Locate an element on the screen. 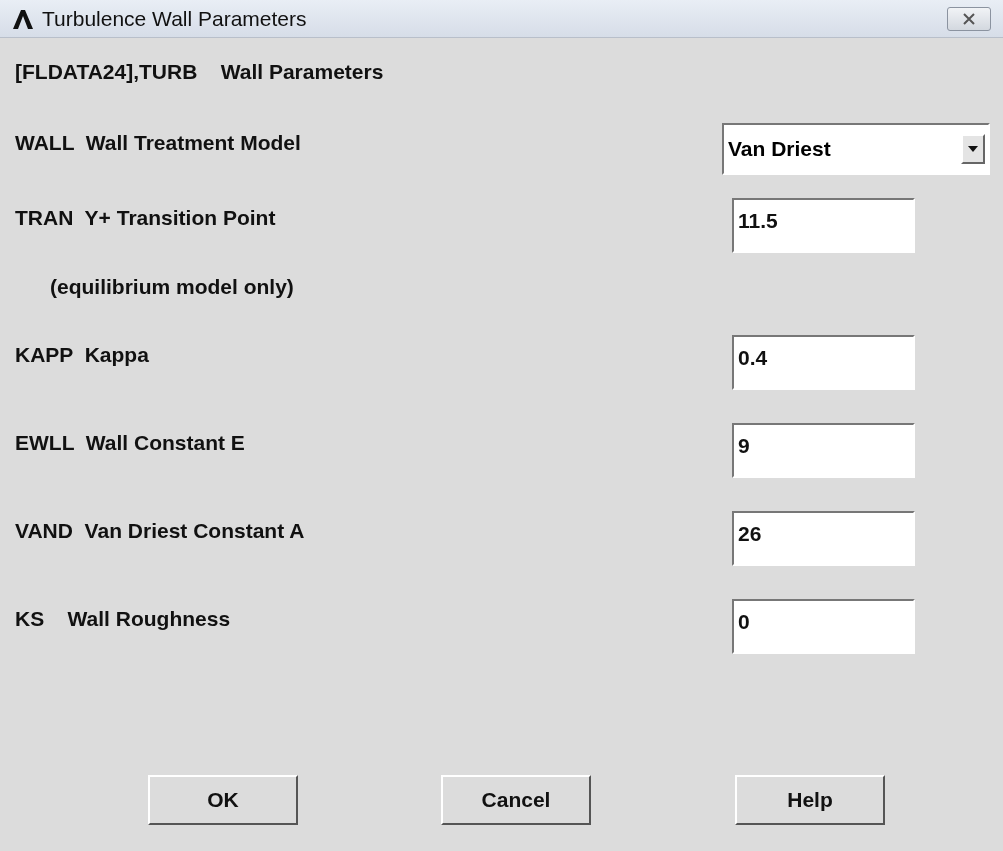 This screenshot has height=851, width=1003. field-label: KAPP Kappa is located at coordinates (82, 354).